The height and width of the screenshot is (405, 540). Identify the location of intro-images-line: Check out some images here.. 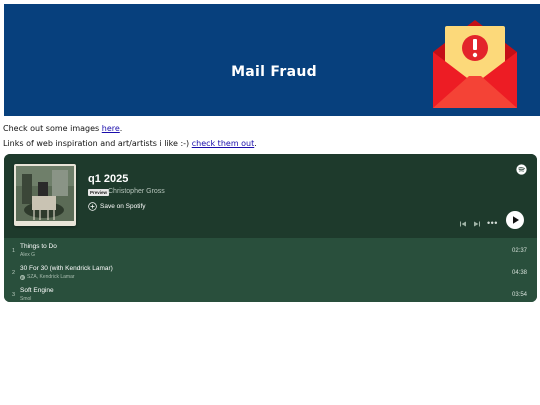
(62, 128).